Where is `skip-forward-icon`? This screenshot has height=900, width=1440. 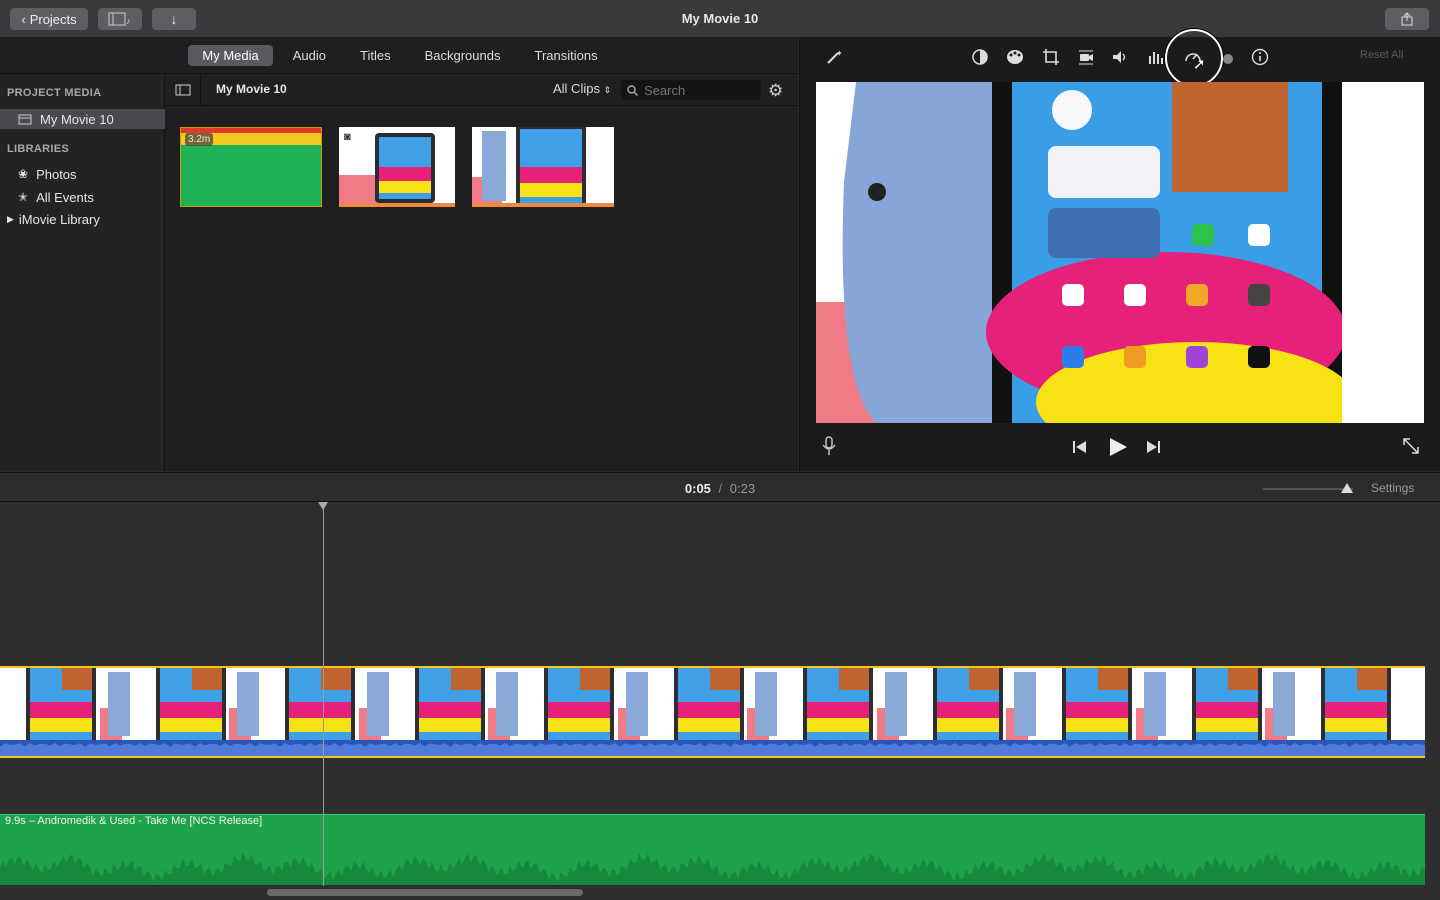
skip-forward-icon is located at coordinates (1153, 448).